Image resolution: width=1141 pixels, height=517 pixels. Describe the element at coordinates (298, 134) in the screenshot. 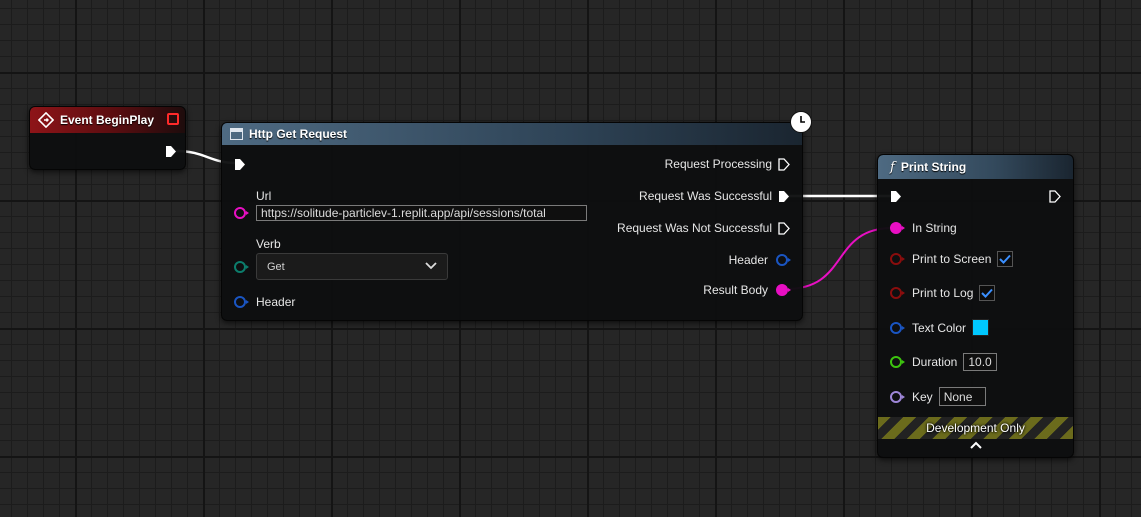

I see `node-title: Http Get Request` at that location.